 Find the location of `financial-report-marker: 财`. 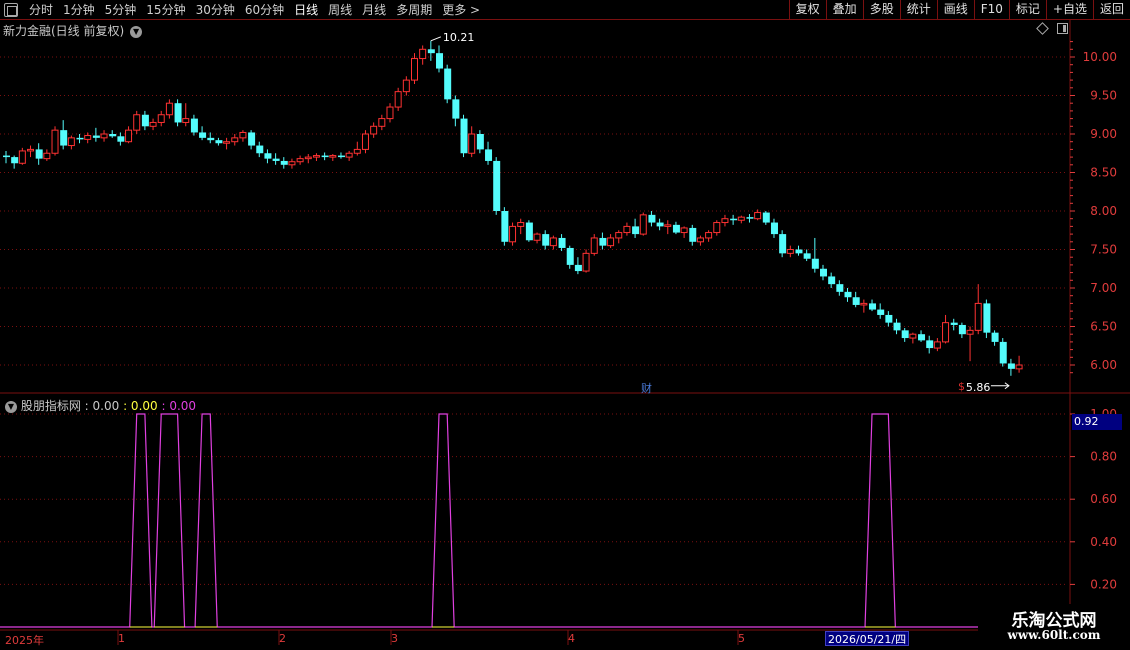

financial-report-marker: 财 is located at coordinates (646, 388).